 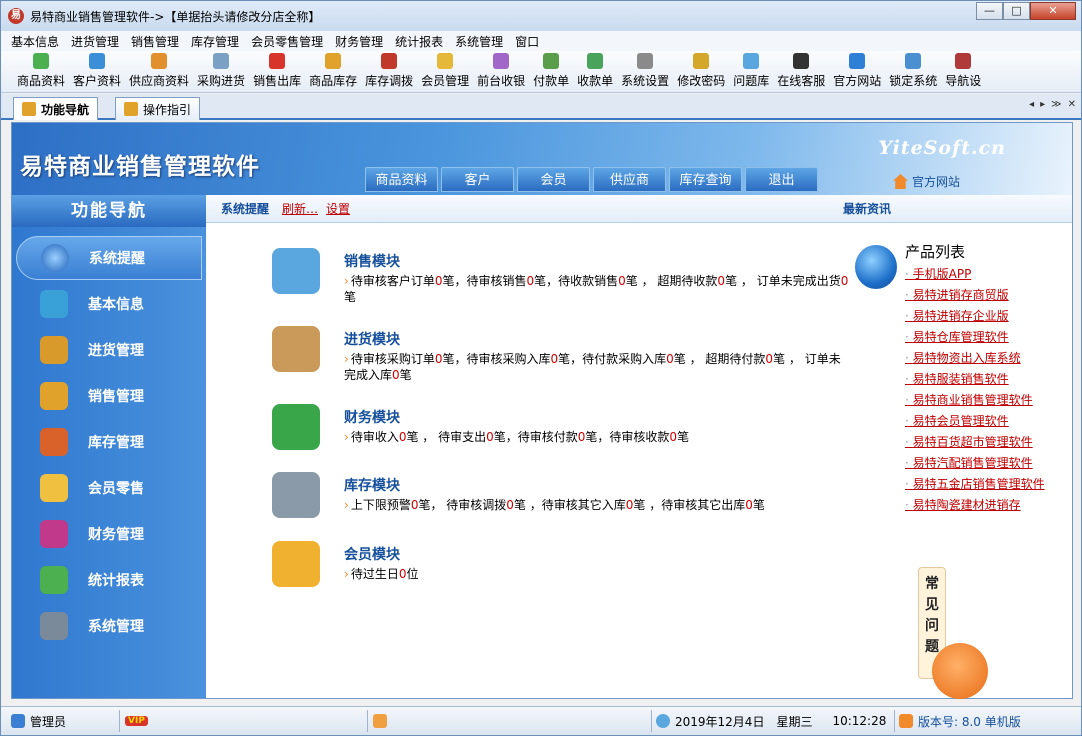 I want to click on sidebar-item-8: 系统管理, so click(x=109, y=626).